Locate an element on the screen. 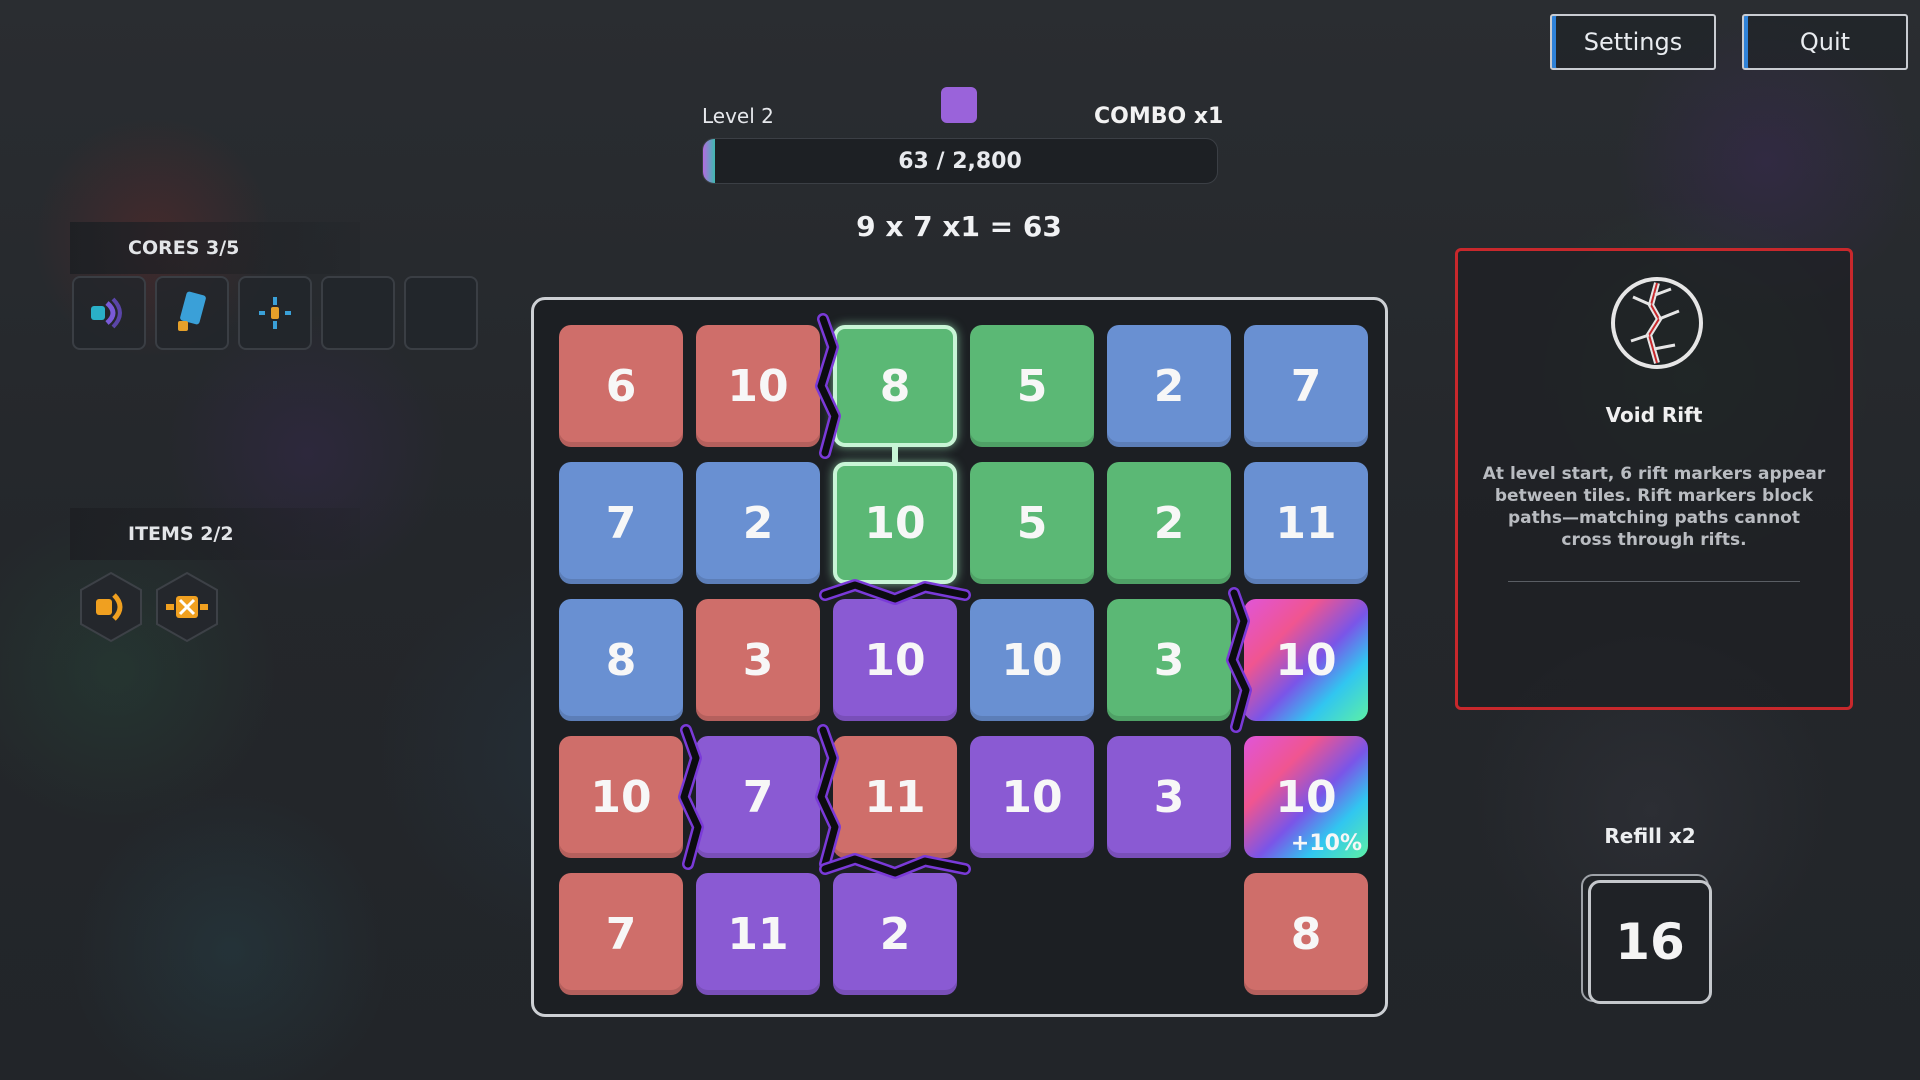 This screenshot has height=1080, width=1920. board-tile: 6 is located at coordinates (621, 386).